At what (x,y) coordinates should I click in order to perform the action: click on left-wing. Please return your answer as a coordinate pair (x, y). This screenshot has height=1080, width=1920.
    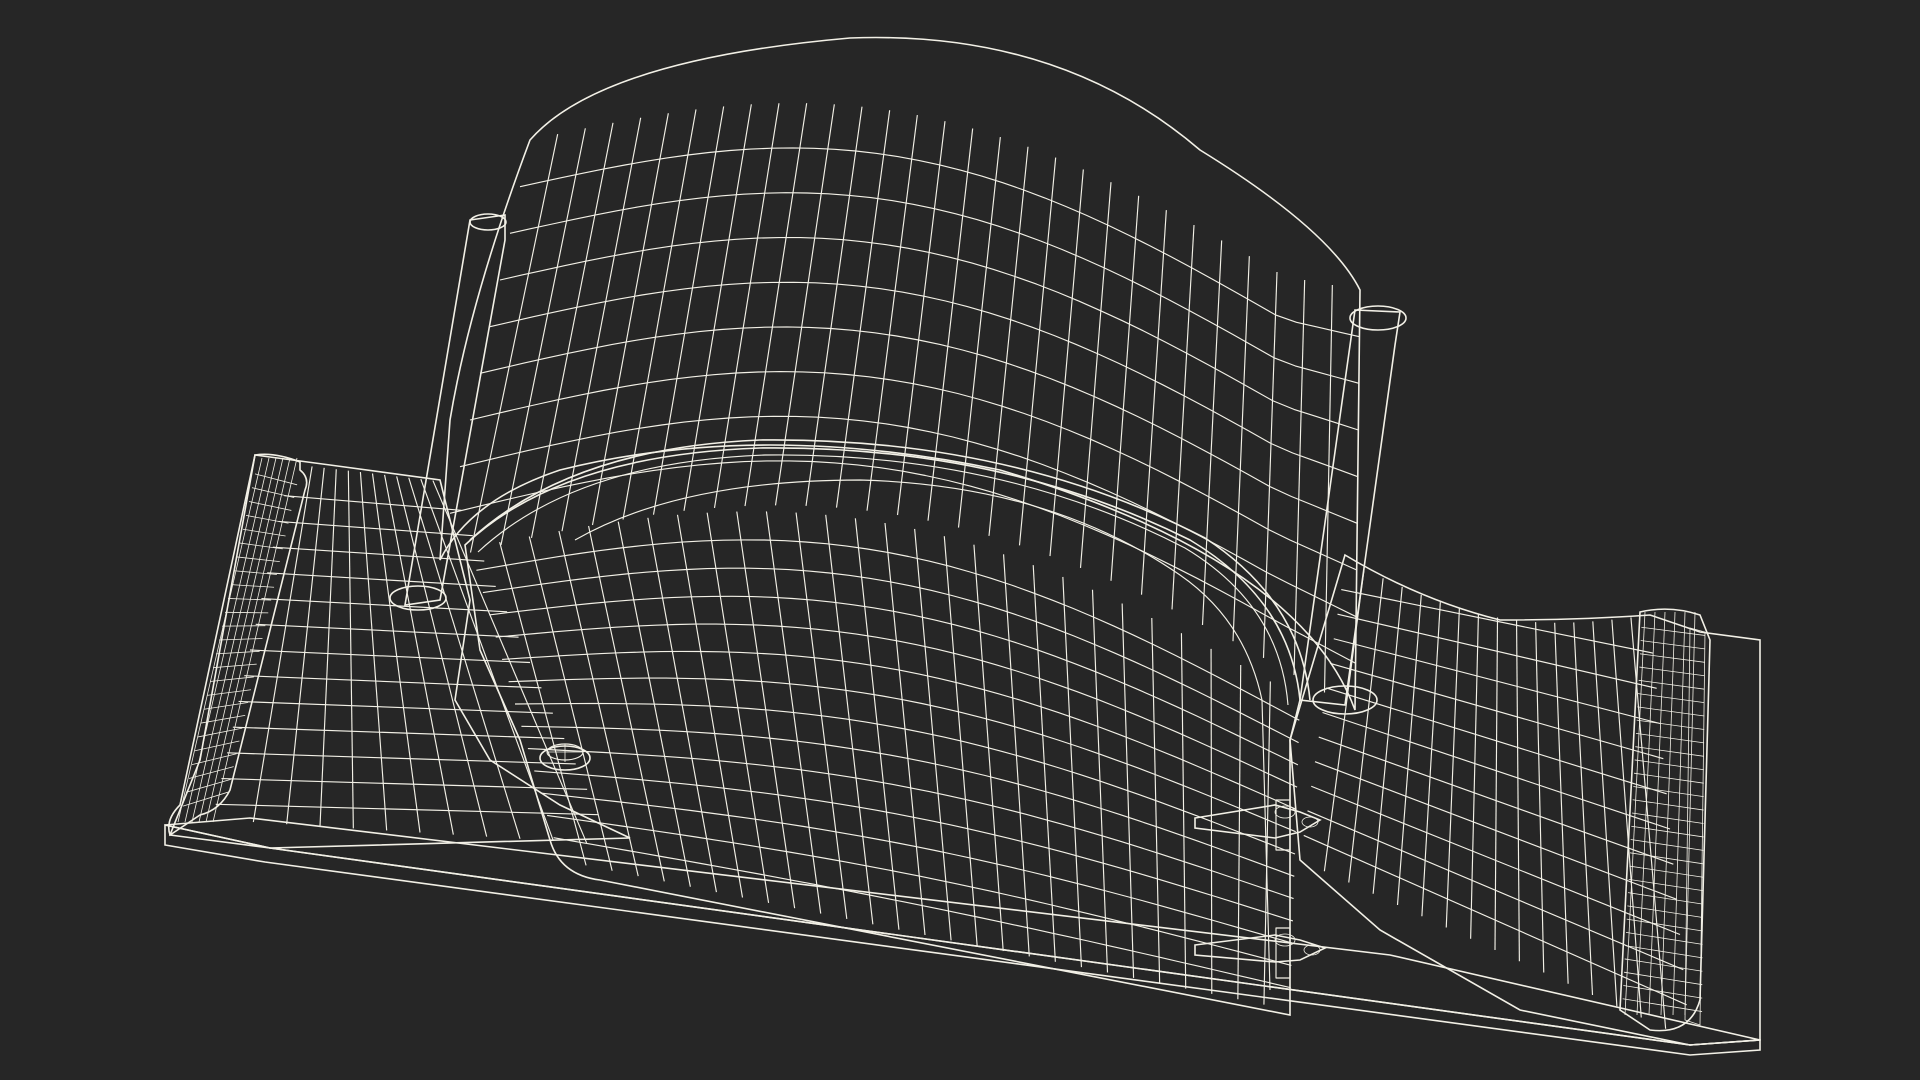
    Looking at the image, I should click on (399, 651).